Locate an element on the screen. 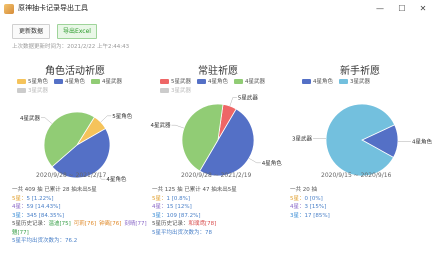 The width and height of the screenshot is (434, 270). history-item: 钟离[76] is located at coordinates (110, 224).